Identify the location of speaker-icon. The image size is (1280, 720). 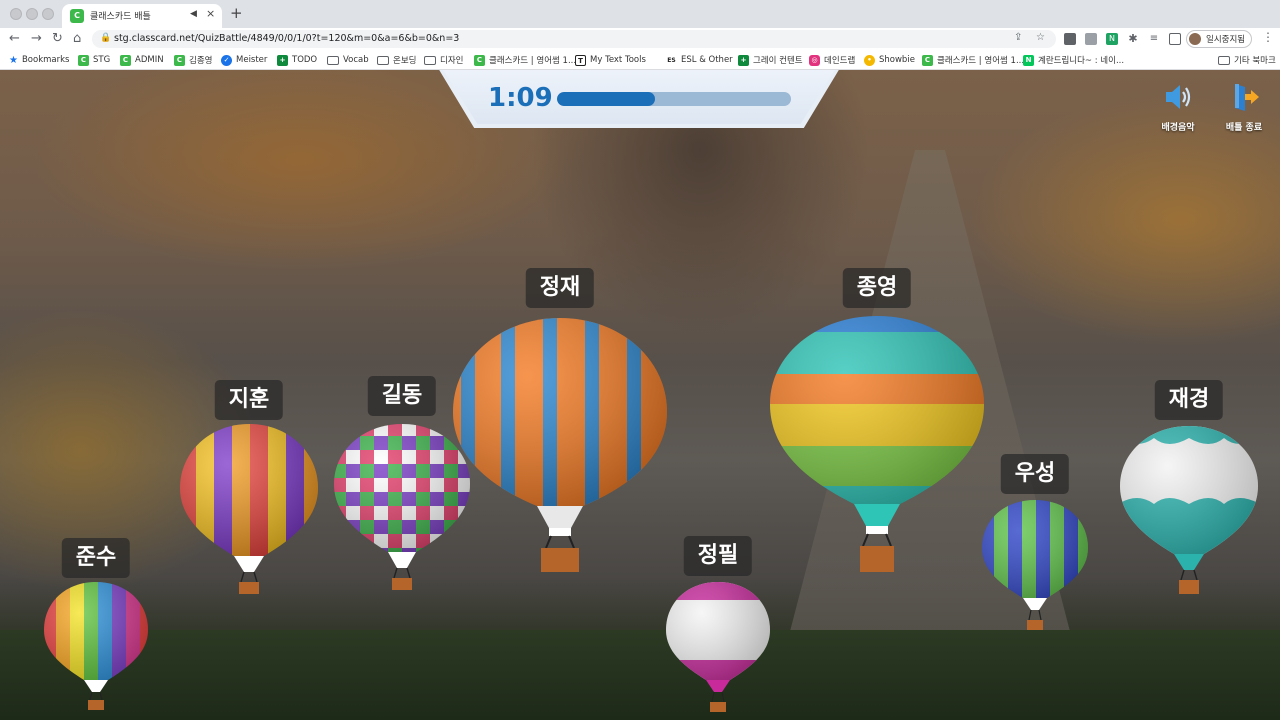
(1178, 97).